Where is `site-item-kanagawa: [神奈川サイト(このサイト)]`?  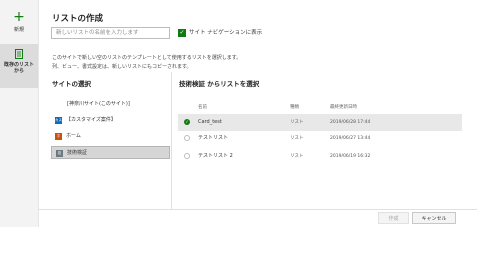 site-item-kanagawa: [神奈川サイト(このサイト)] is located at coordinates (110, 104).